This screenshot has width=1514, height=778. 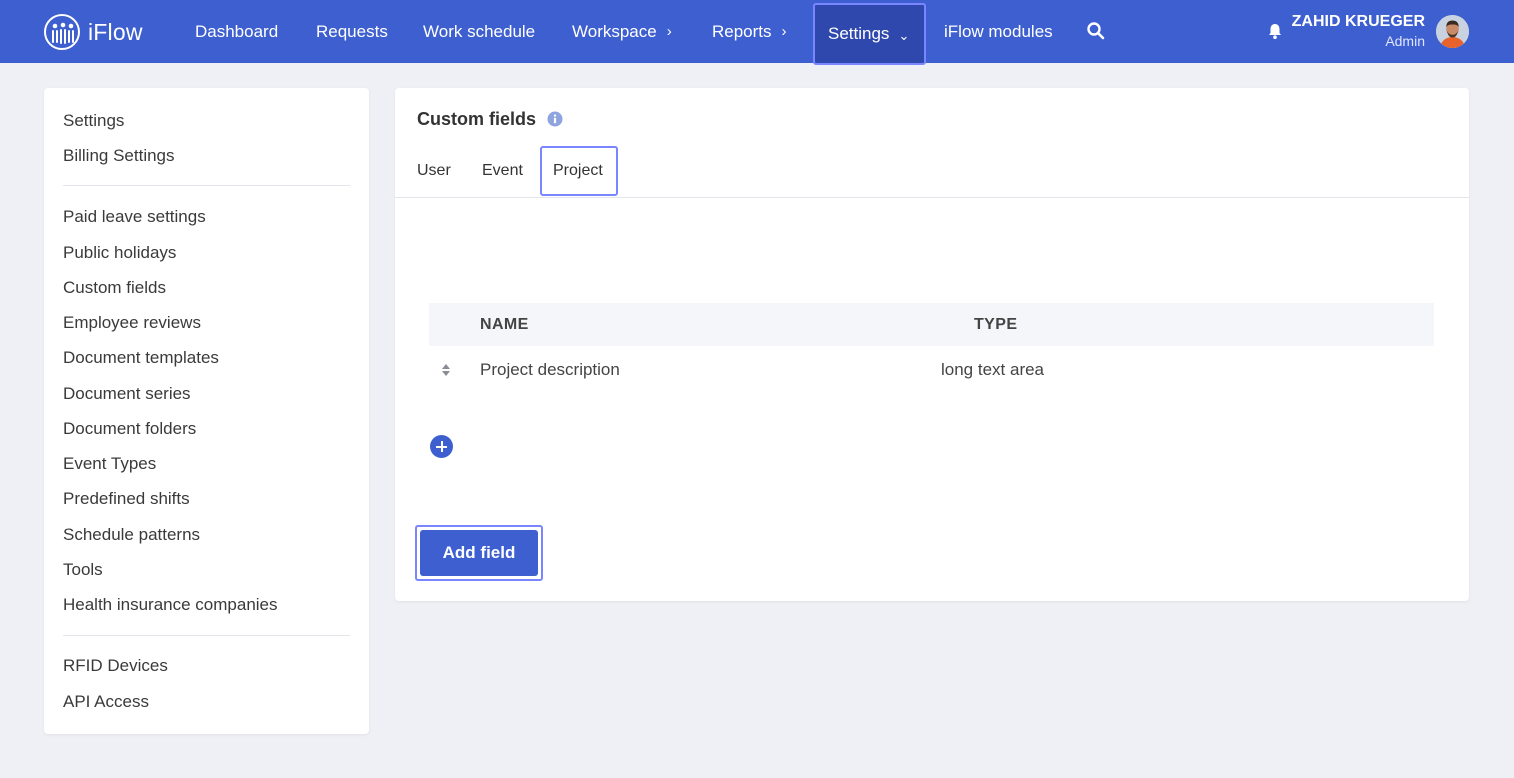 What do you see at coordinates (132, 323) in the screenshot?
I see `sidebar-item-employee-reviews: Employee reviews` at bounding box center [132, 323].